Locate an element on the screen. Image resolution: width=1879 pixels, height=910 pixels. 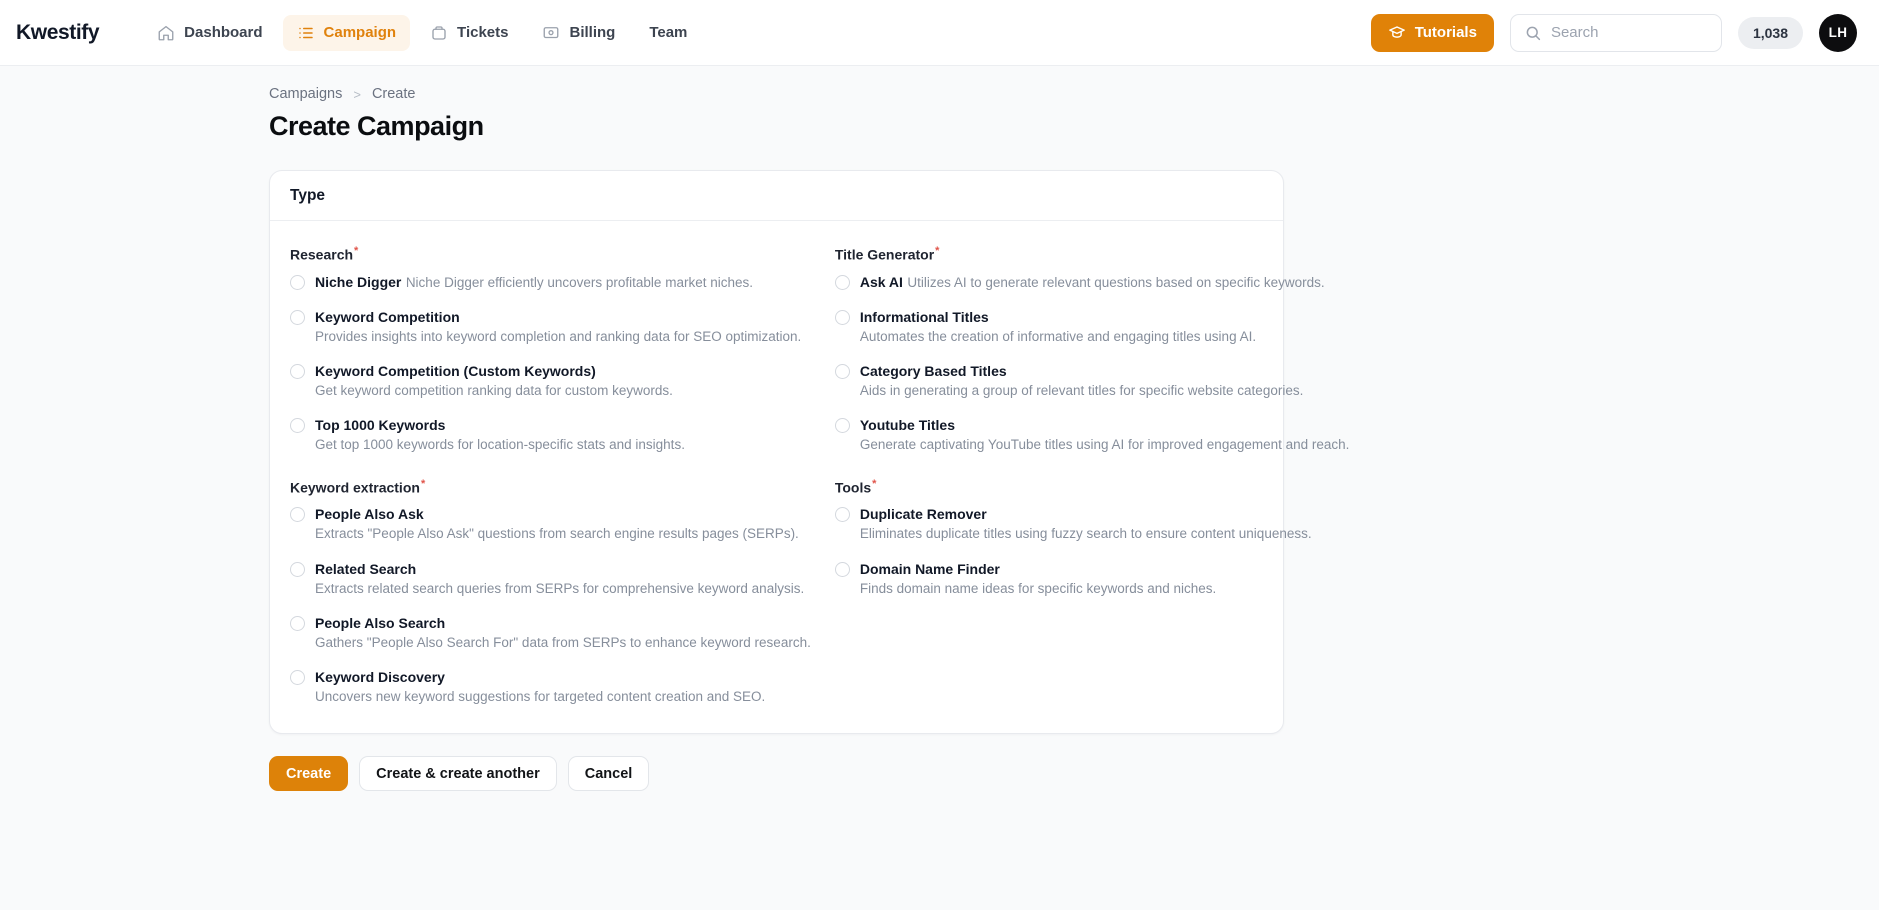
app-logo: Kwestify is located at coordinates (58, 33).